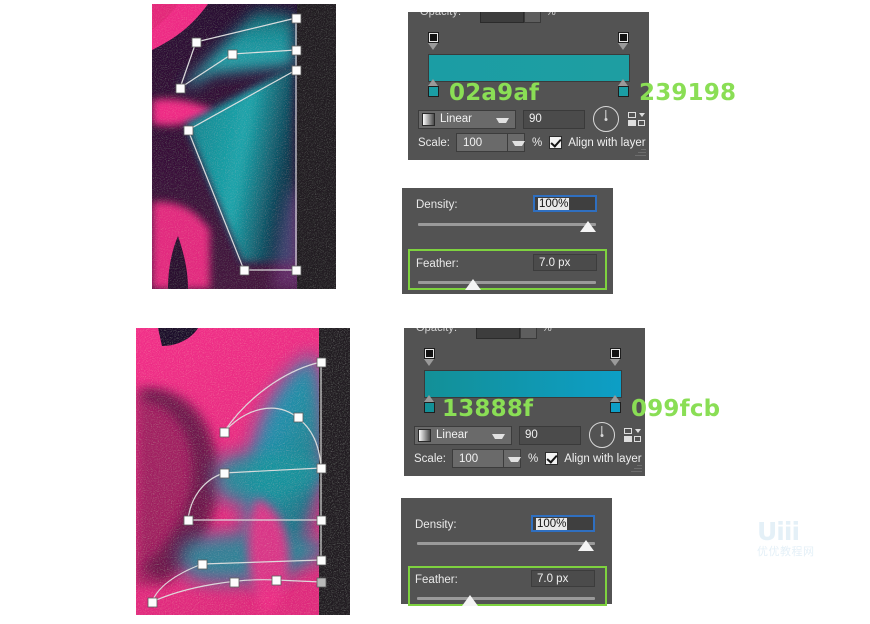 This screenshot has width=870, height=624. What do you see at coordinates (488, 409) in the screenshot?
I see `left-stop-hex-annotation: 13888f` at bounding box center [488, 409].